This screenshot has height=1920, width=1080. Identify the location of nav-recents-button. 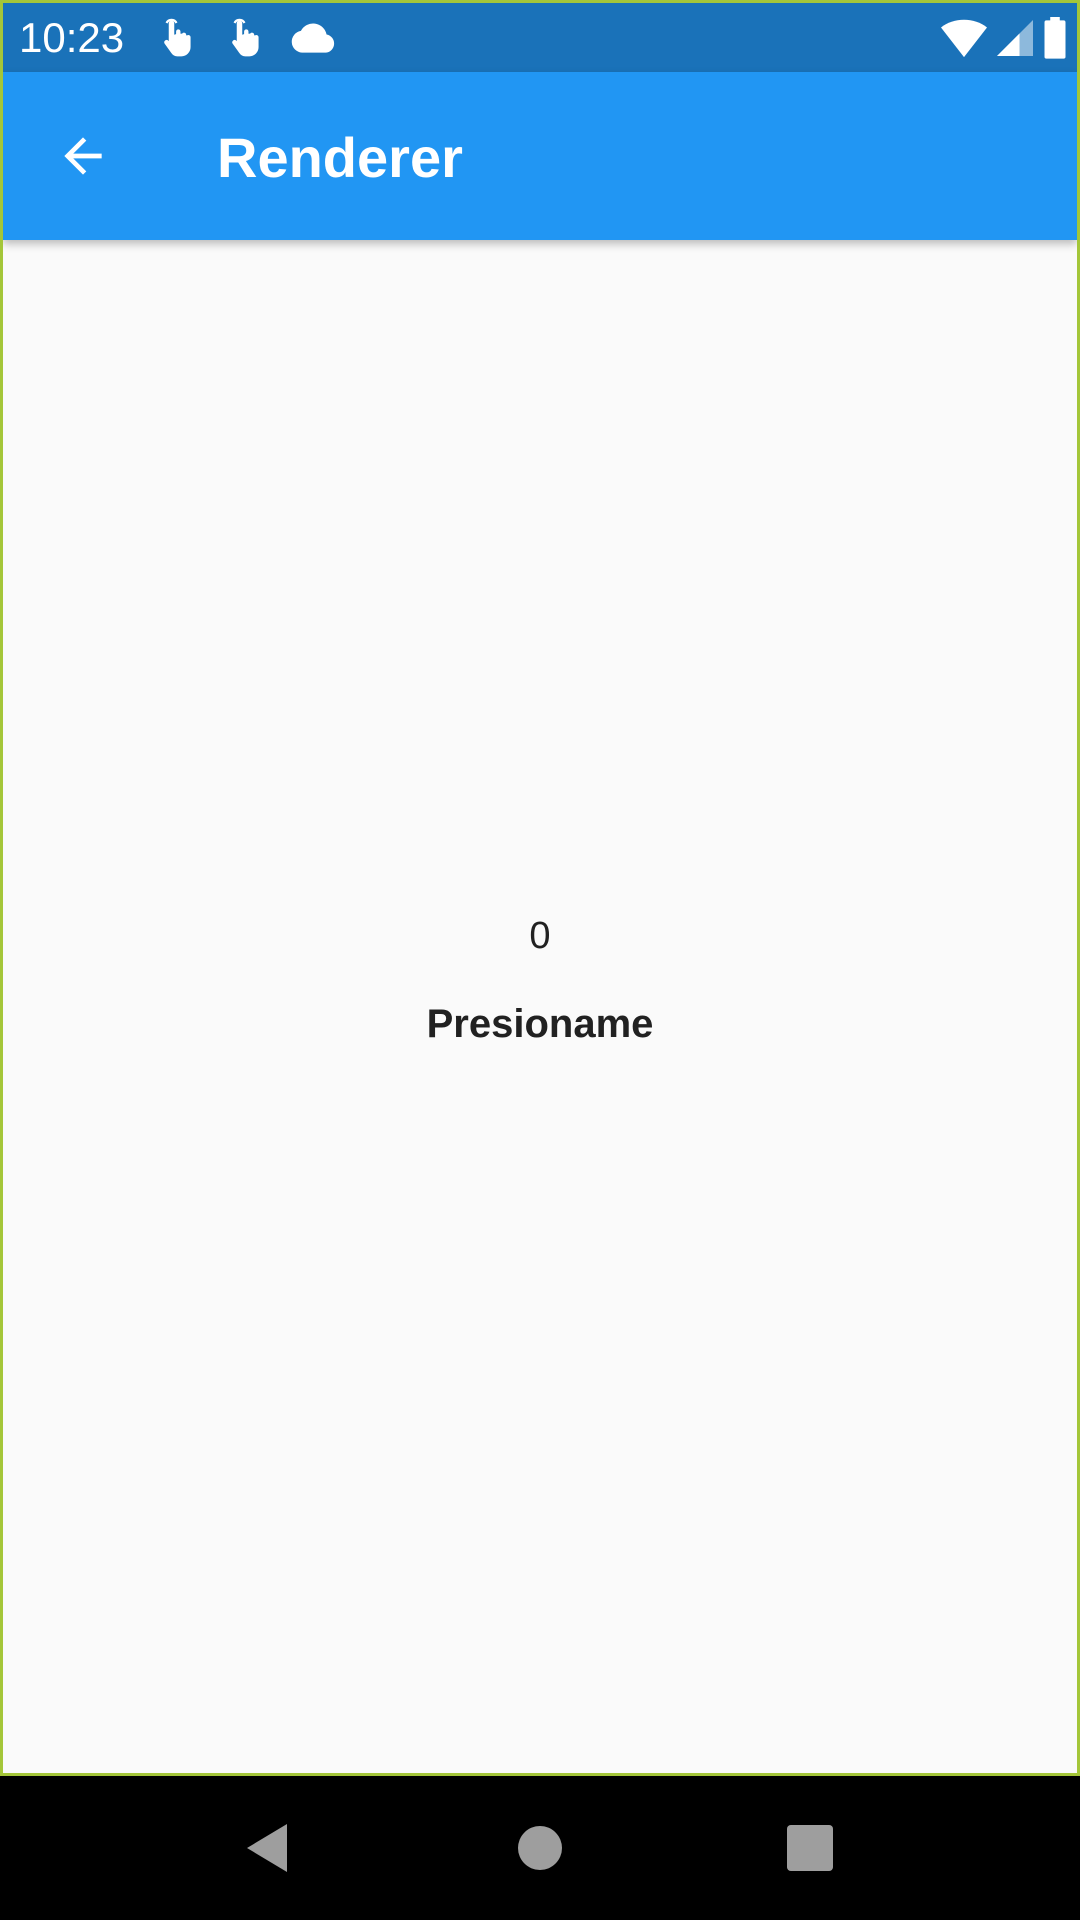
(810, 1848).